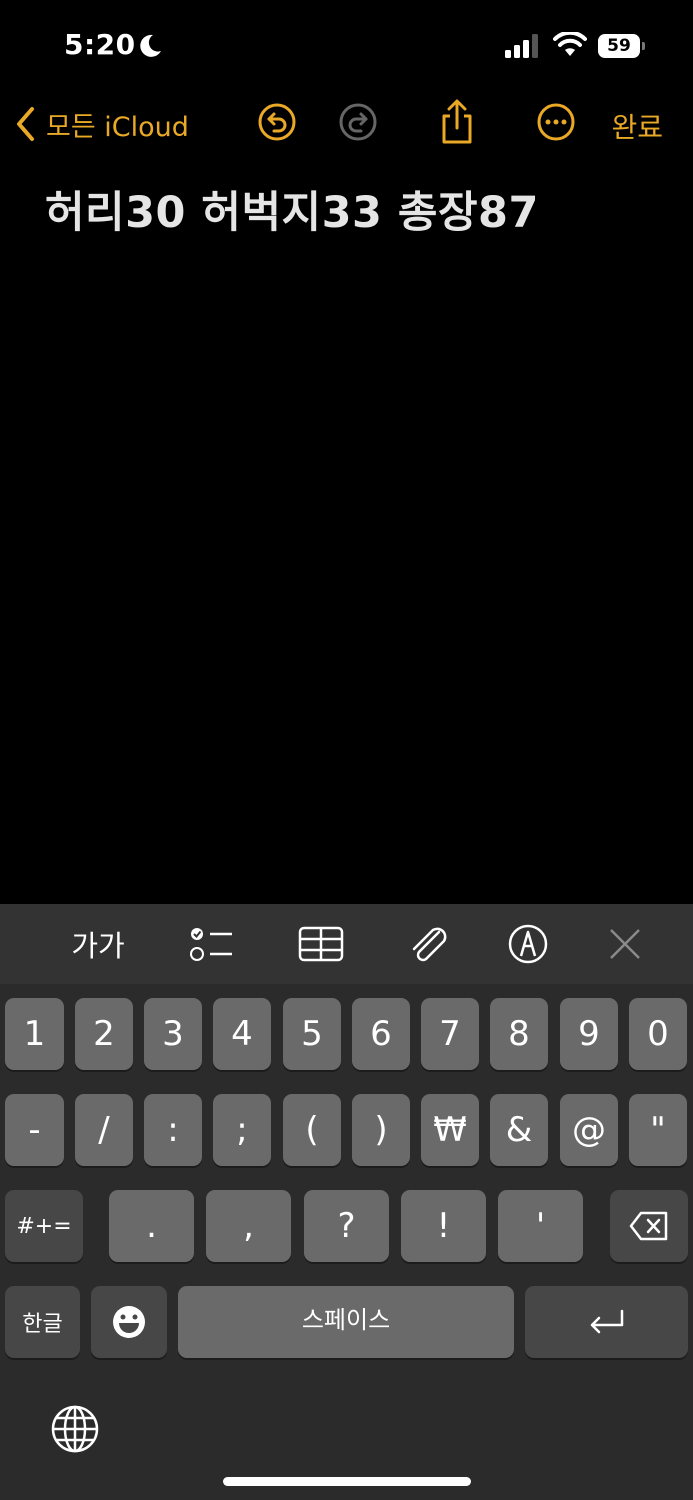 The height and width of the screenshot is (1500, 693). I want to click on attachment-button, so click(428, 944).